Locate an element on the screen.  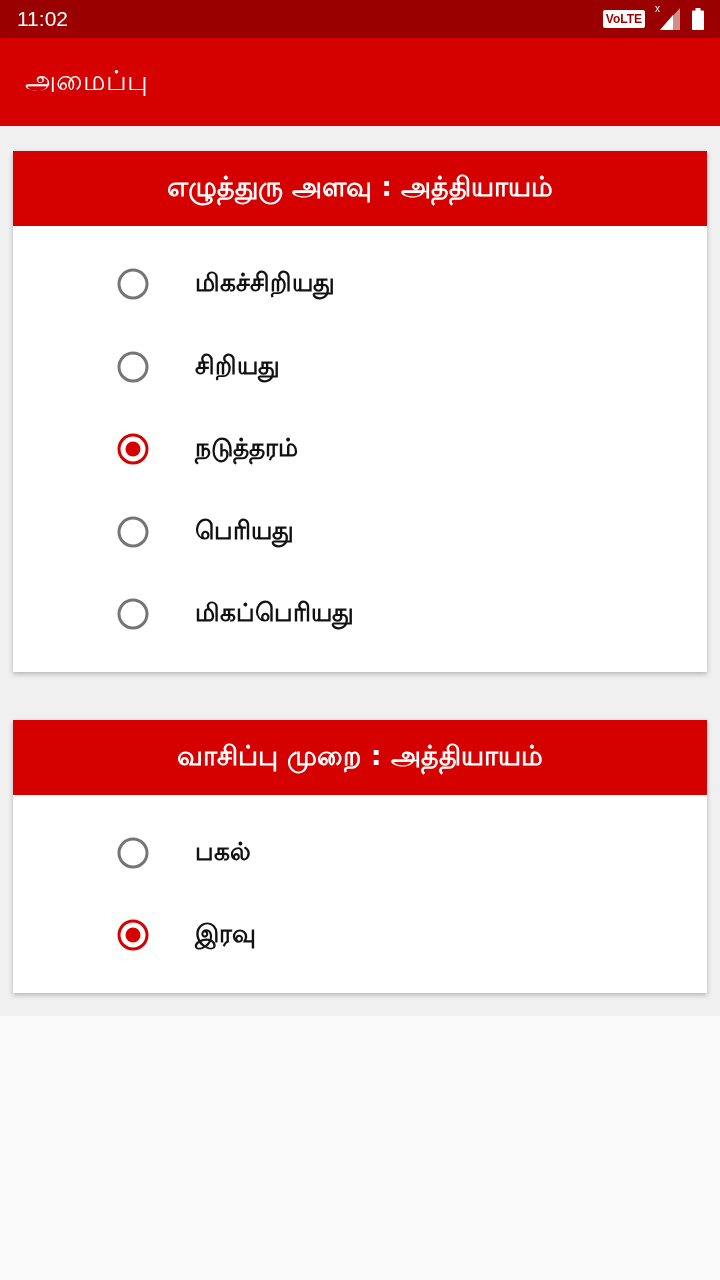
signal-icon is located at coordinates (670, 19).